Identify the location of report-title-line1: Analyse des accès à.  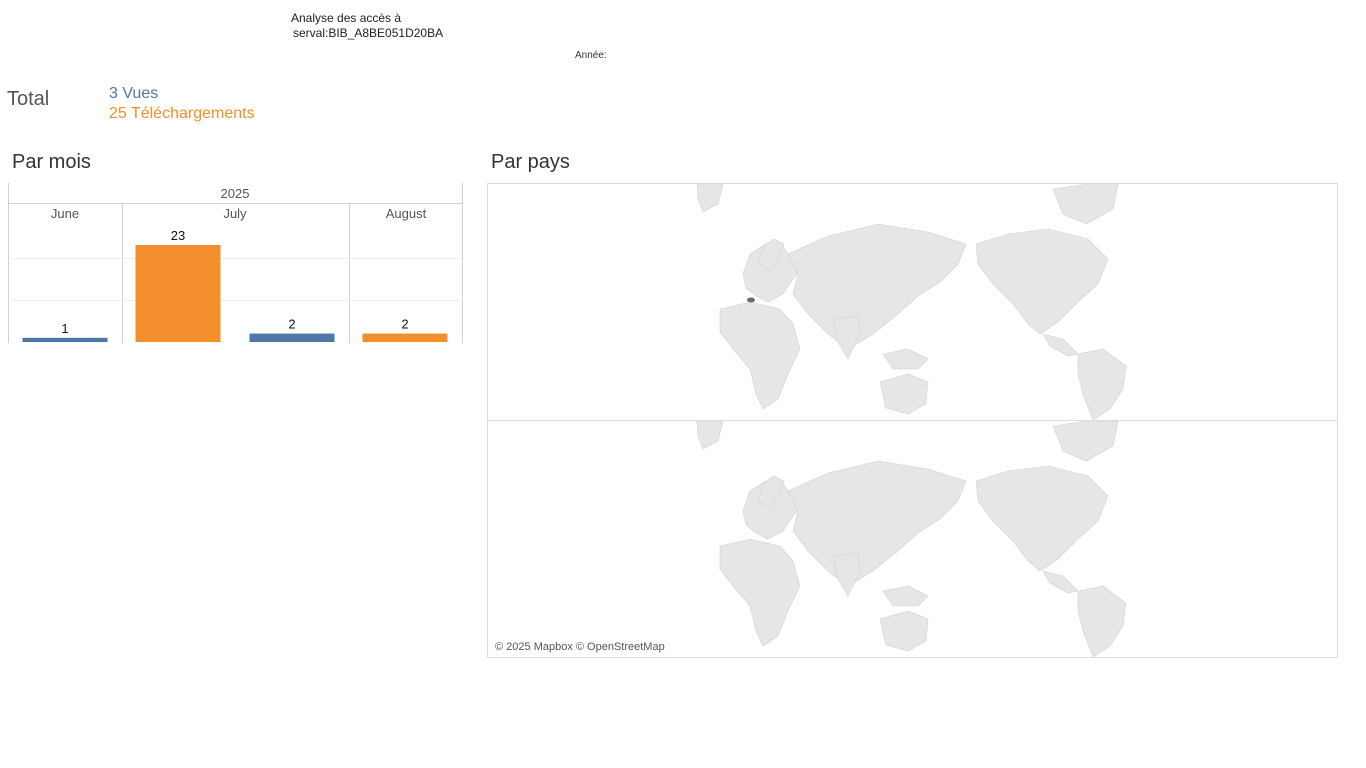
(346, 18).